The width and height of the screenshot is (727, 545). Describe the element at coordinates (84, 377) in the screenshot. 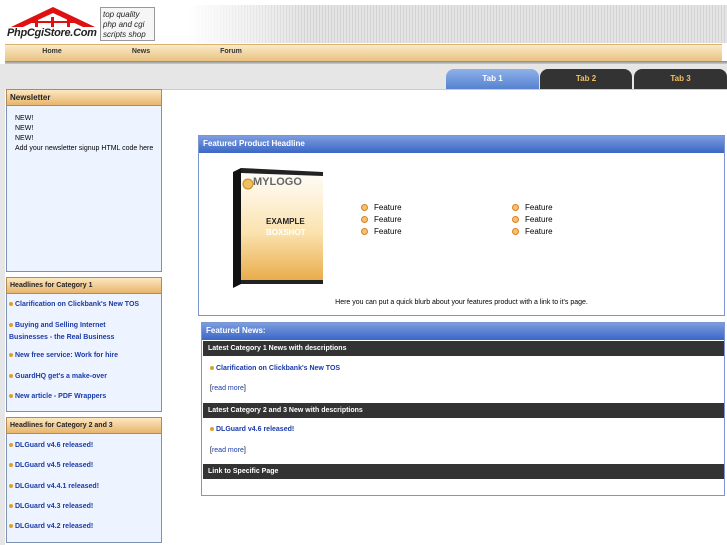

I see `category1-link: GuardHQ get's a make-over` at that location.